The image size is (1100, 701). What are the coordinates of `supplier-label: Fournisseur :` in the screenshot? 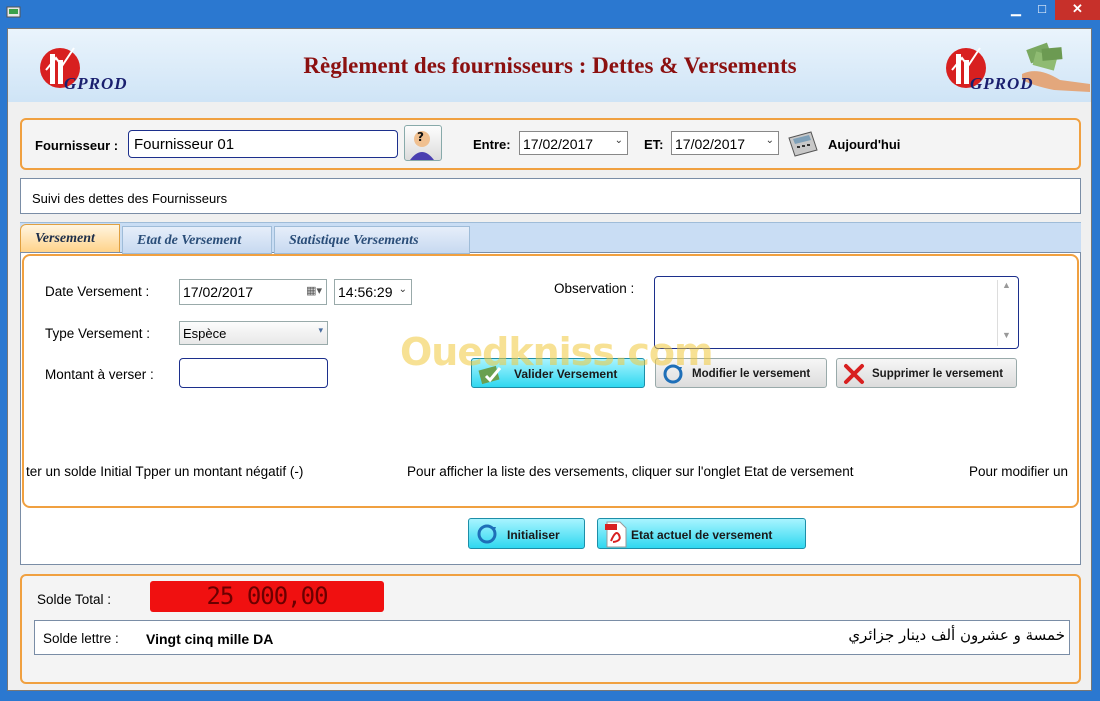 It's located at (77, 145).